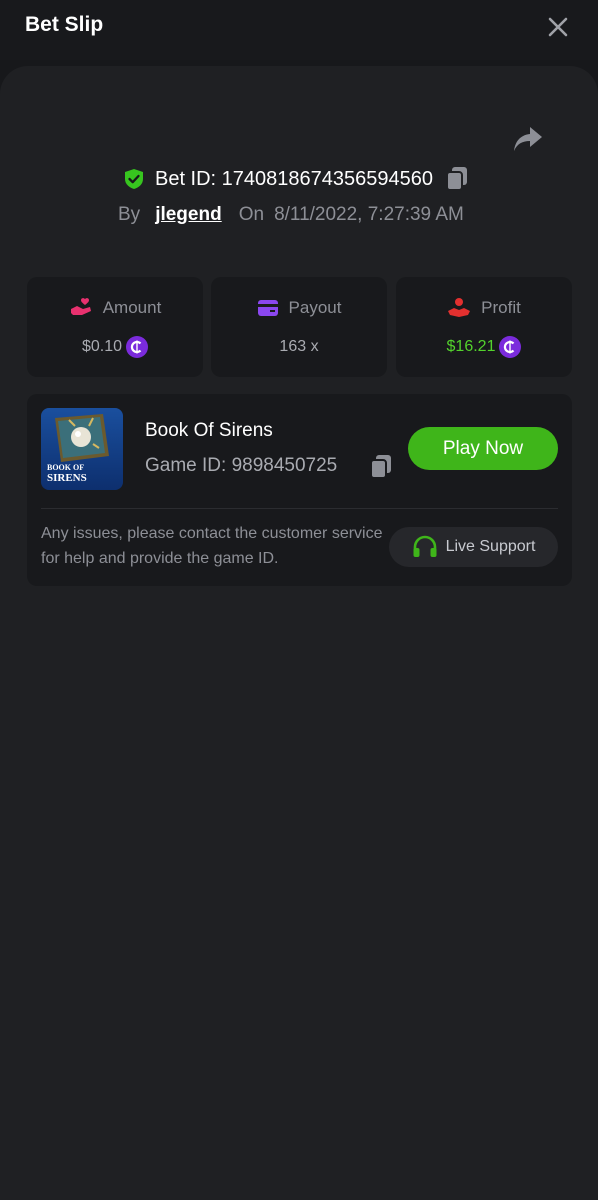 This screenshot has height=1200, width=598. What do you see at coordinates (369, 214) in the screenshot?
I see `bet-date: 8/11/2022, 7:27:39 AM` at bounding box center [369, 214].